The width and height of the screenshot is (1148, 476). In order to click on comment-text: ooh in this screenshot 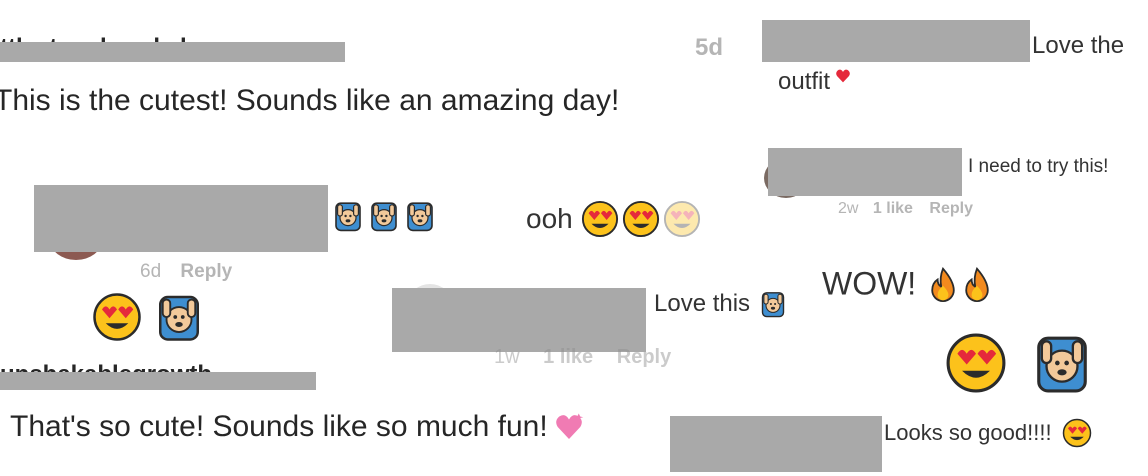, I will do `click(549, 218)`.